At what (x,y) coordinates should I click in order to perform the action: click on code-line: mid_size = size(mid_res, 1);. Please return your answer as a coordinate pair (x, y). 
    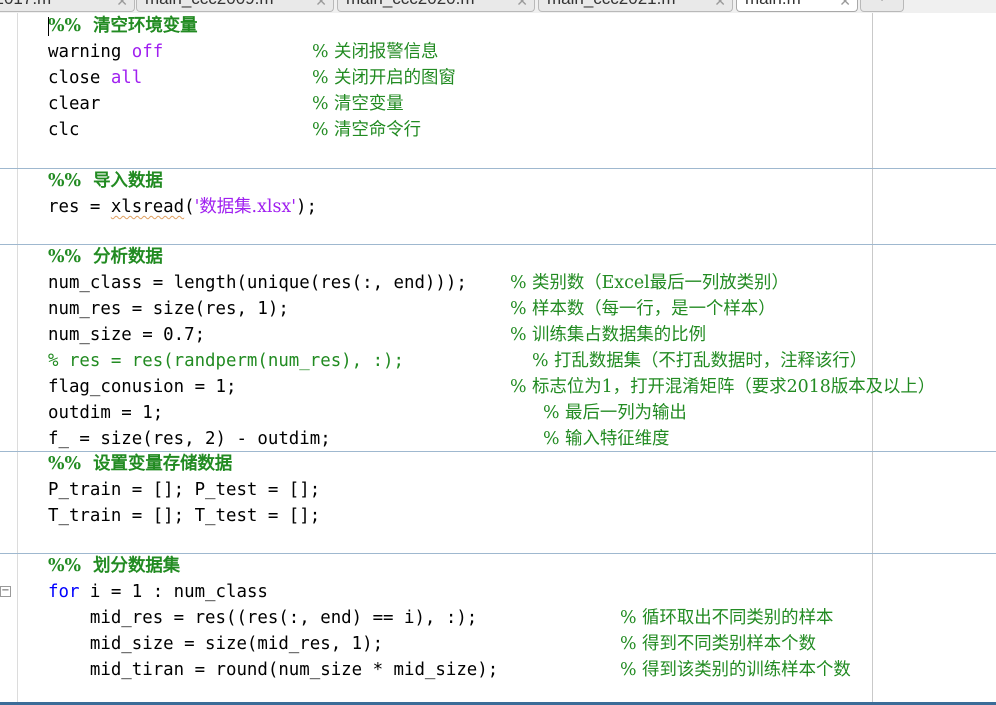
    Looking at the image, I should click on (215, 644).